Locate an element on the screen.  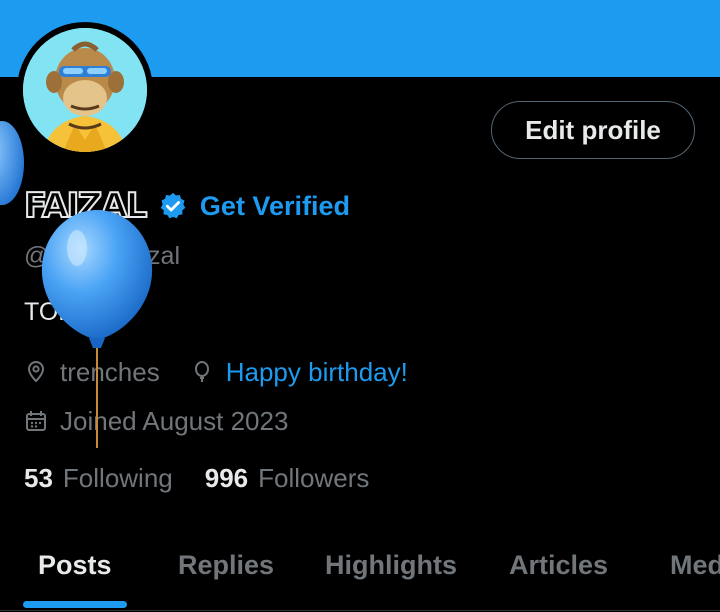
profile-meta-row: trenches Happy birthday! is located at coordinates (216, 372).